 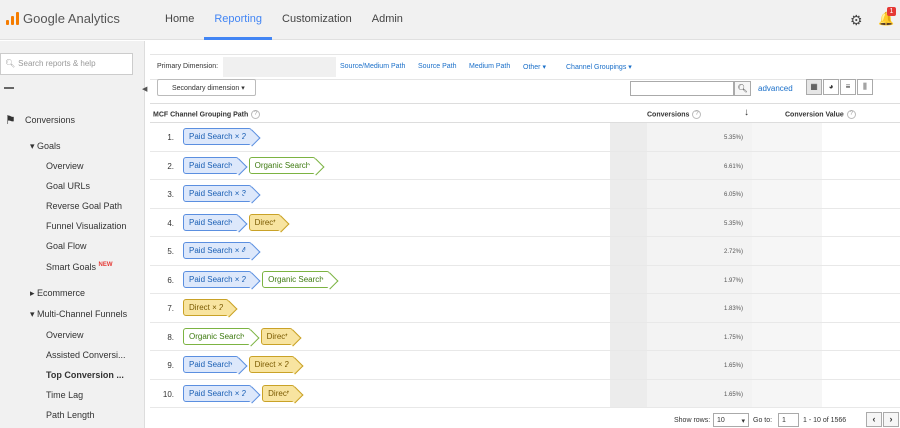 I want to click on secondary-dimension-dropdown: Secondary dimension ▾, so click(x=206, y=87).